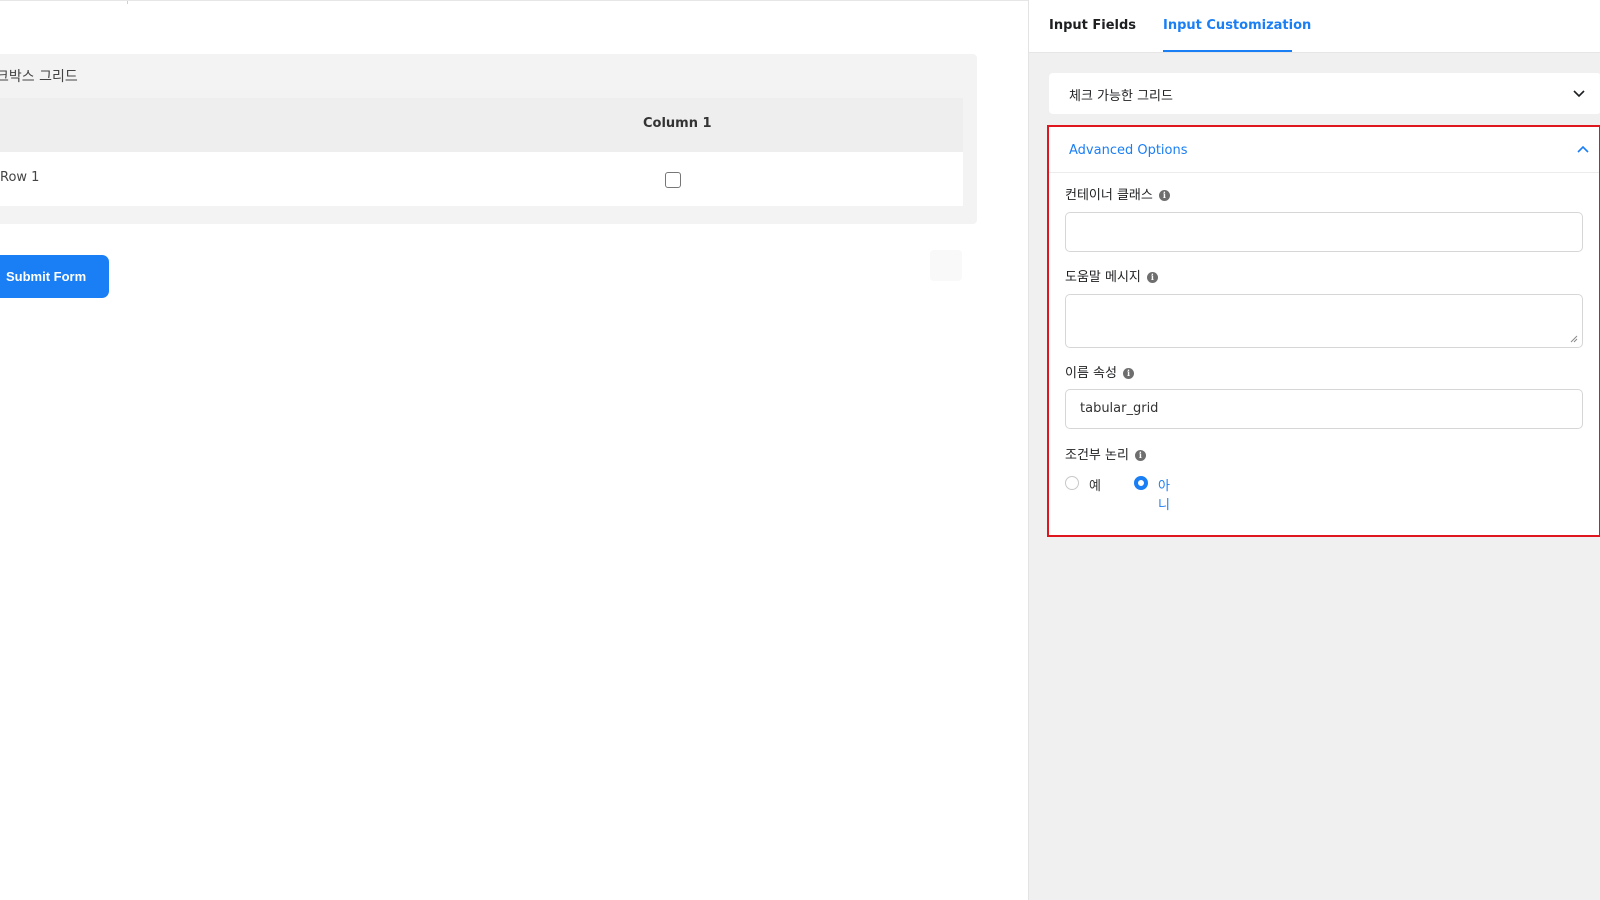 The image size is (1600, 900). I want to click on field-title: 크박스 그리드, so click(39, 77).